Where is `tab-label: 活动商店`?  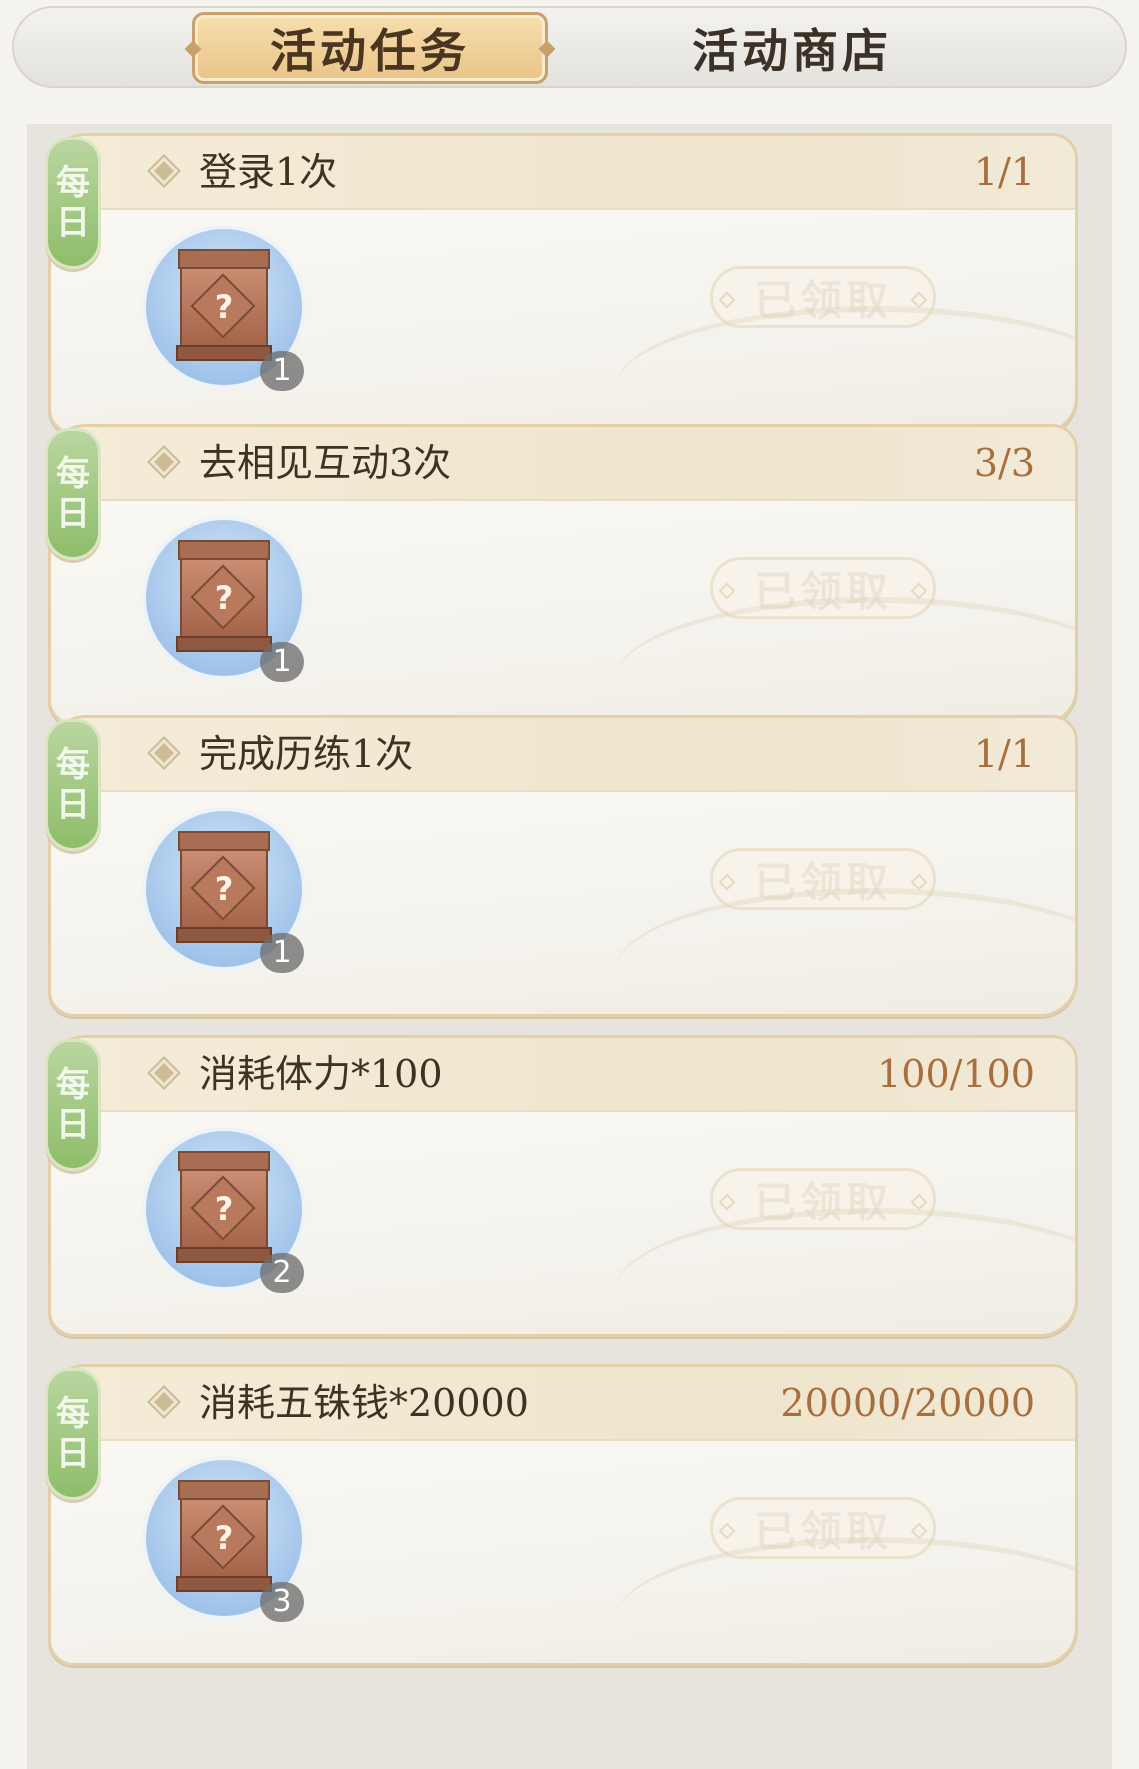
tab-label: 活动商店 is located at coordinates (792, 51).